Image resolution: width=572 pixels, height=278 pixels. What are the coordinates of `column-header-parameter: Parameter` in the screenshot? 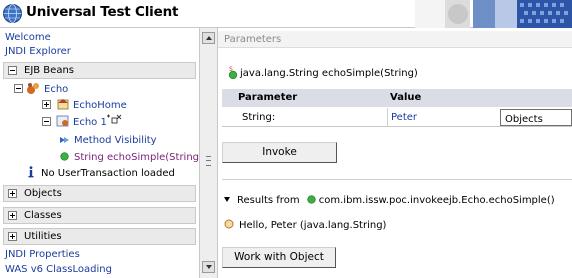 It's located at (268, 97).